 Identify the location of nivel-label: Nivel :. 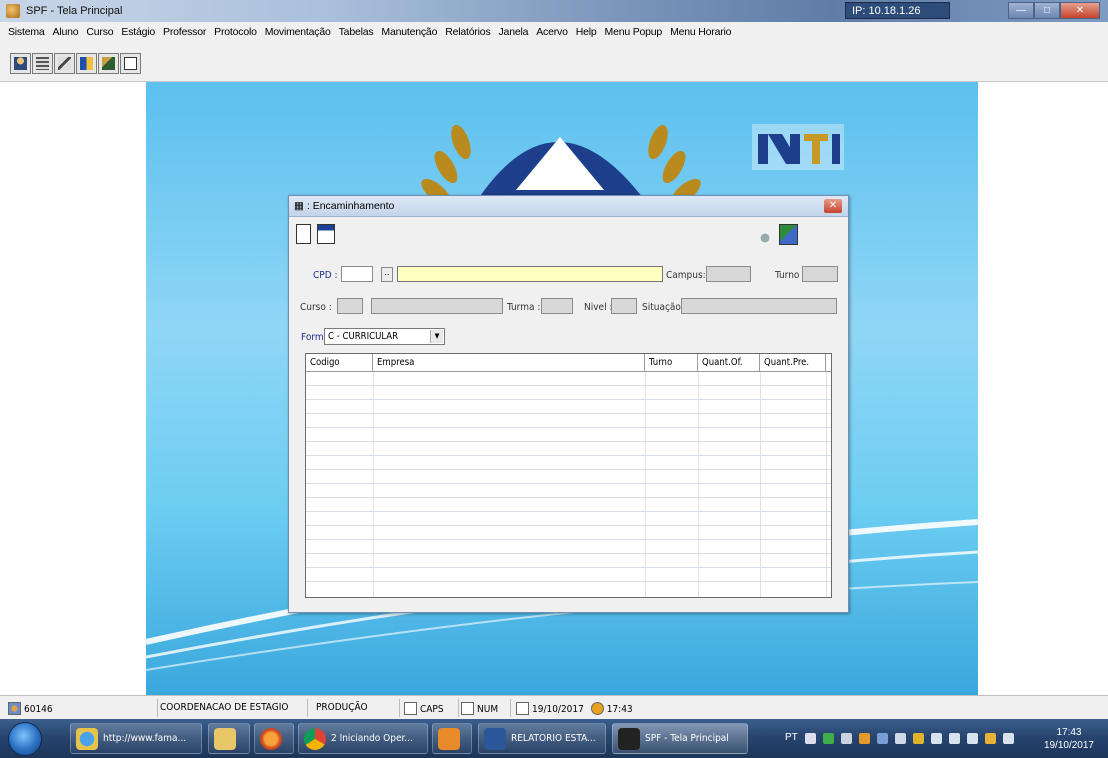
(598, 307).